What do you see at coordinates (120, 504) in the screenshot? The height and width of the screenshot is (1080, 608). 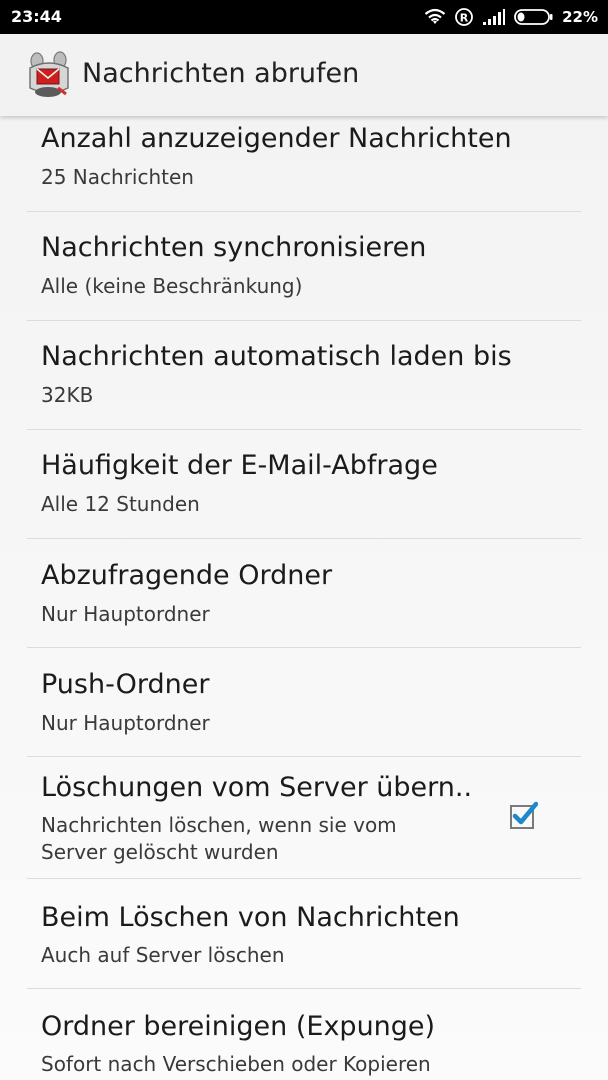 I see `setting-summary: Alle 12 Stunden` at bounding box center [120, 504].